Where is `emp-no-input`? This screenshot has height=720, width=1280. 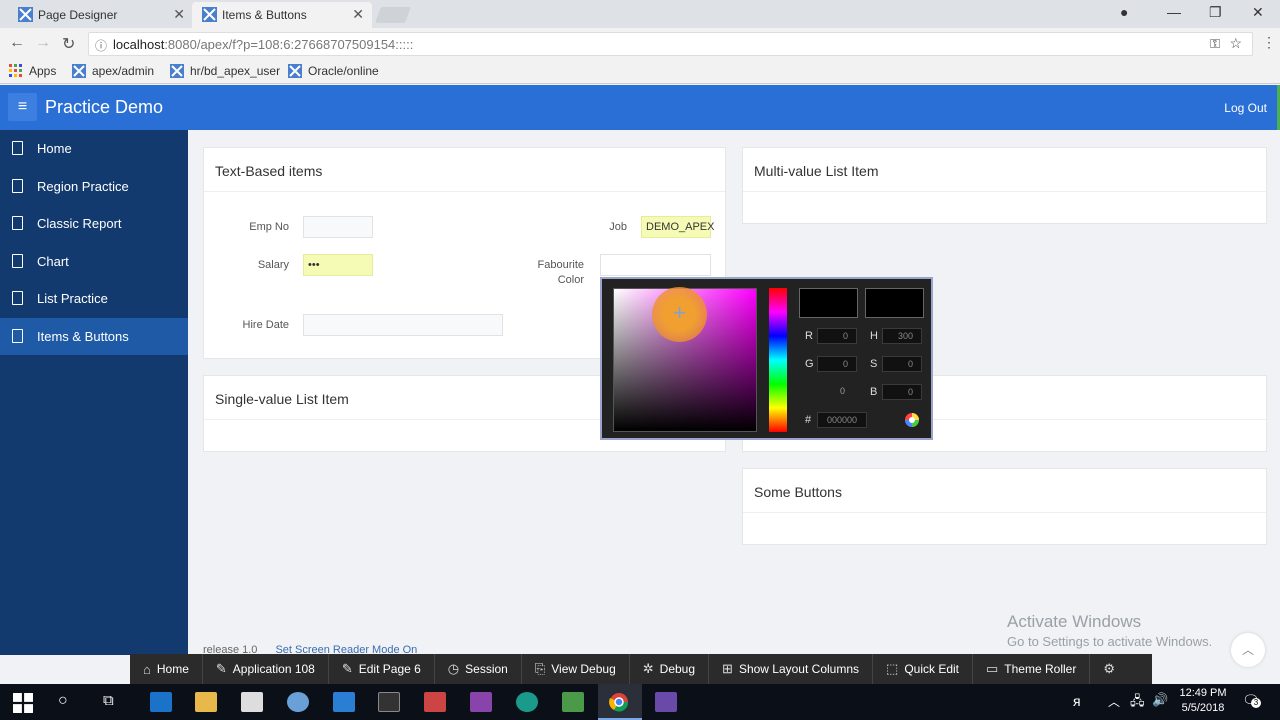
emp-no-input is located at coordinates (338, 227).